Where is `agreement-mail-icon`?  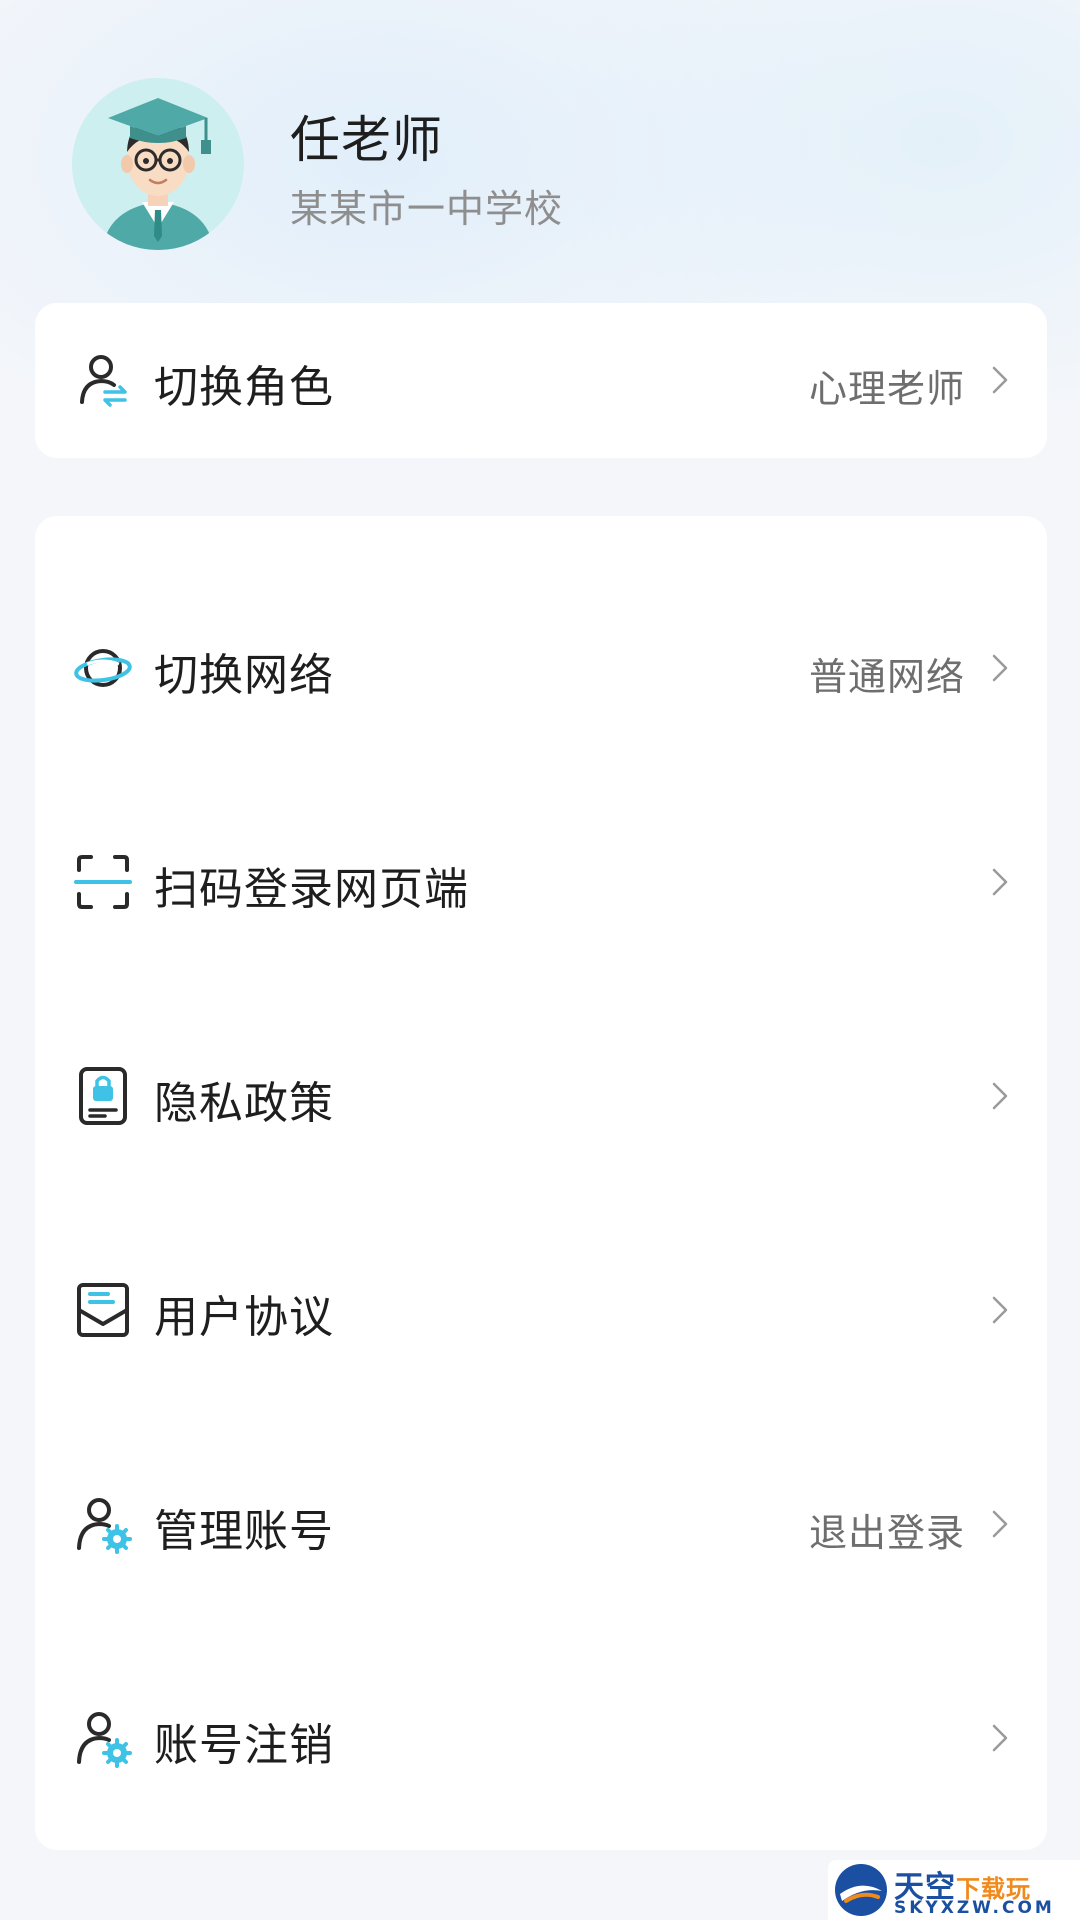
agreement-mail-icon is located at coordinates (103, 1310).